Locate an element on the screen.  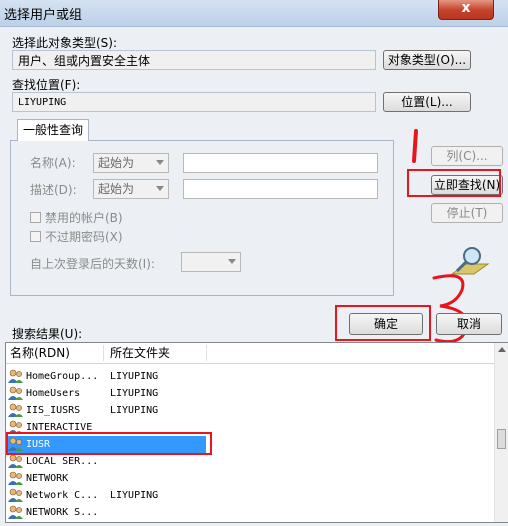
cancel-button: 取消 is located at coordinates (469, 324).